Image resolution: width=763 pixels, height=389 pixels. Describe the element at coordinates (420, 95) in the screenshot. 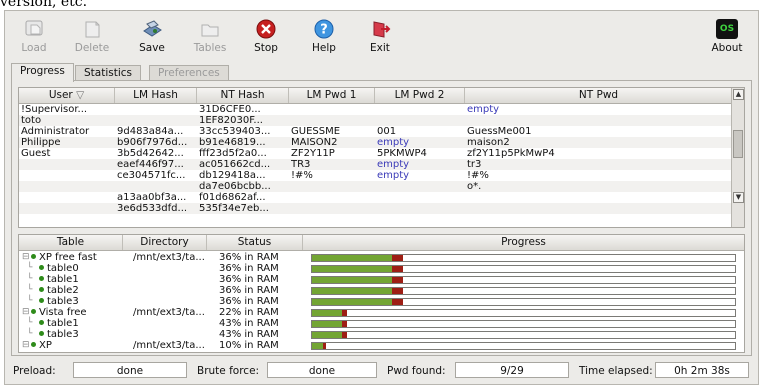

I see `col-lm-pwd2: LM Pwd 2` at that location.